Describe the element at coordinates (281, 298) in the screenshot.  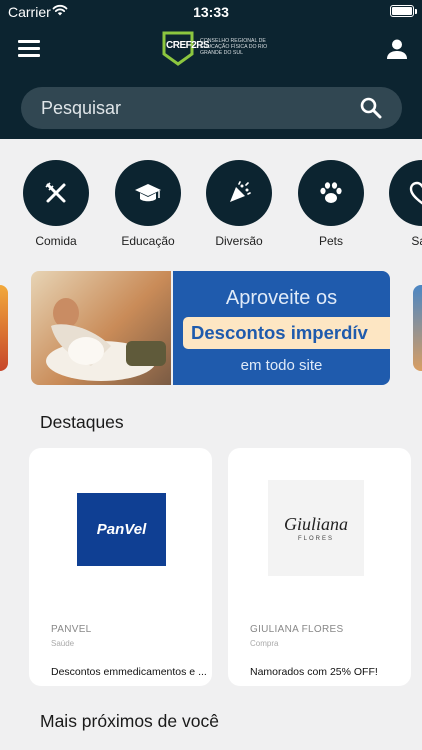
I see `banner-line1: Aproveite os` at that location.